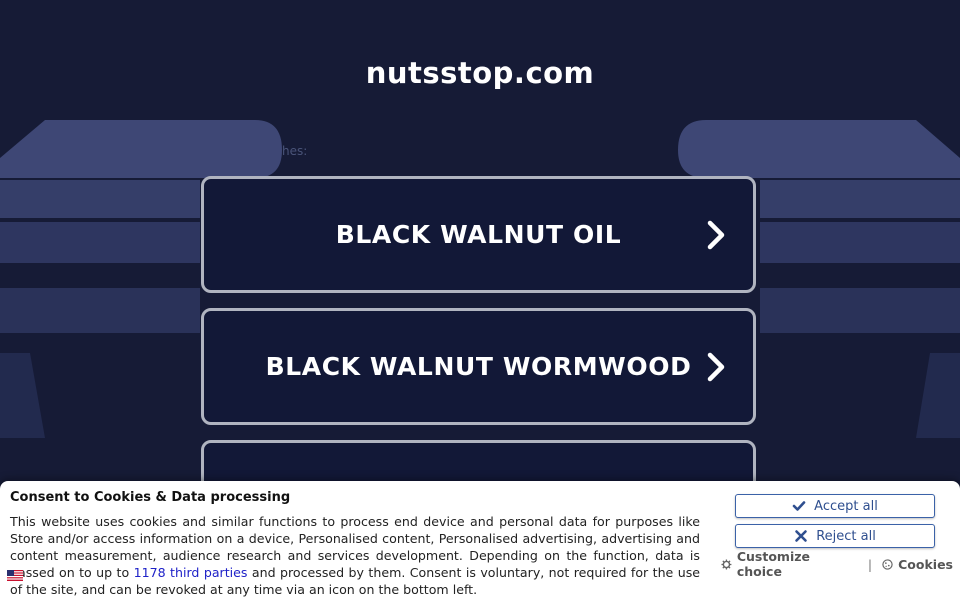  I want to click on accept-all-label: Accept all, so click(846, 506).